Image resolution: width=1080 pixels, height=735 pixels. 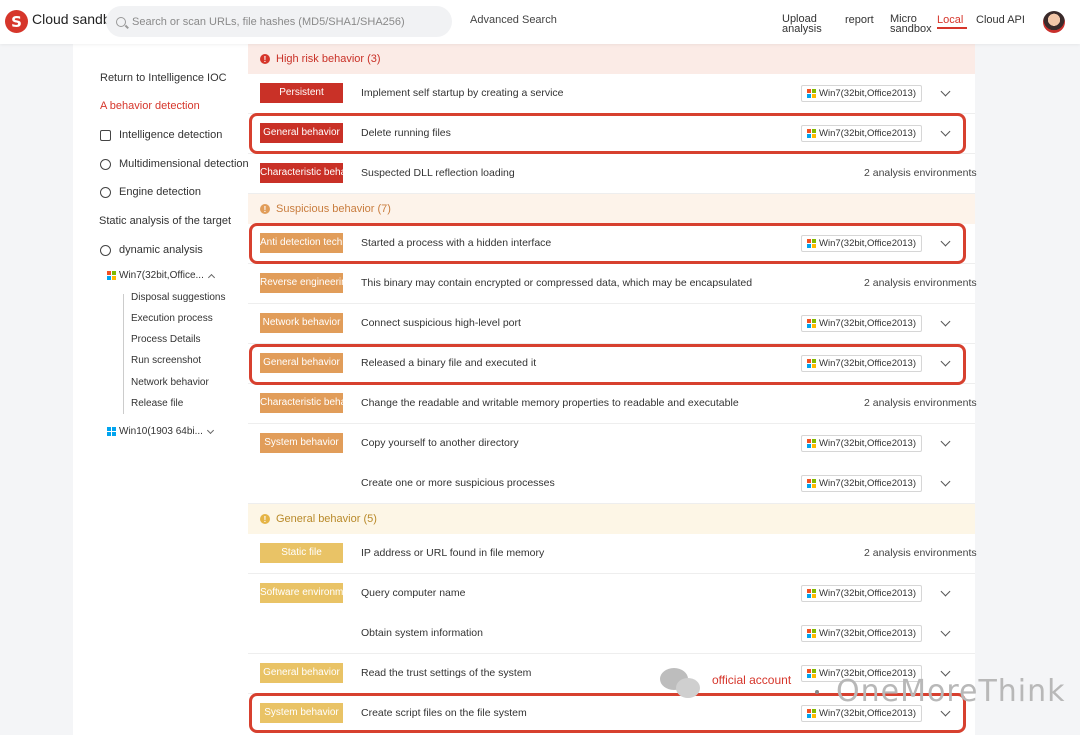 What do you see at coordinates (301, 443) in the screenshot?
I see `behavior-tag: System behavior` at bounding box center [301, 443].